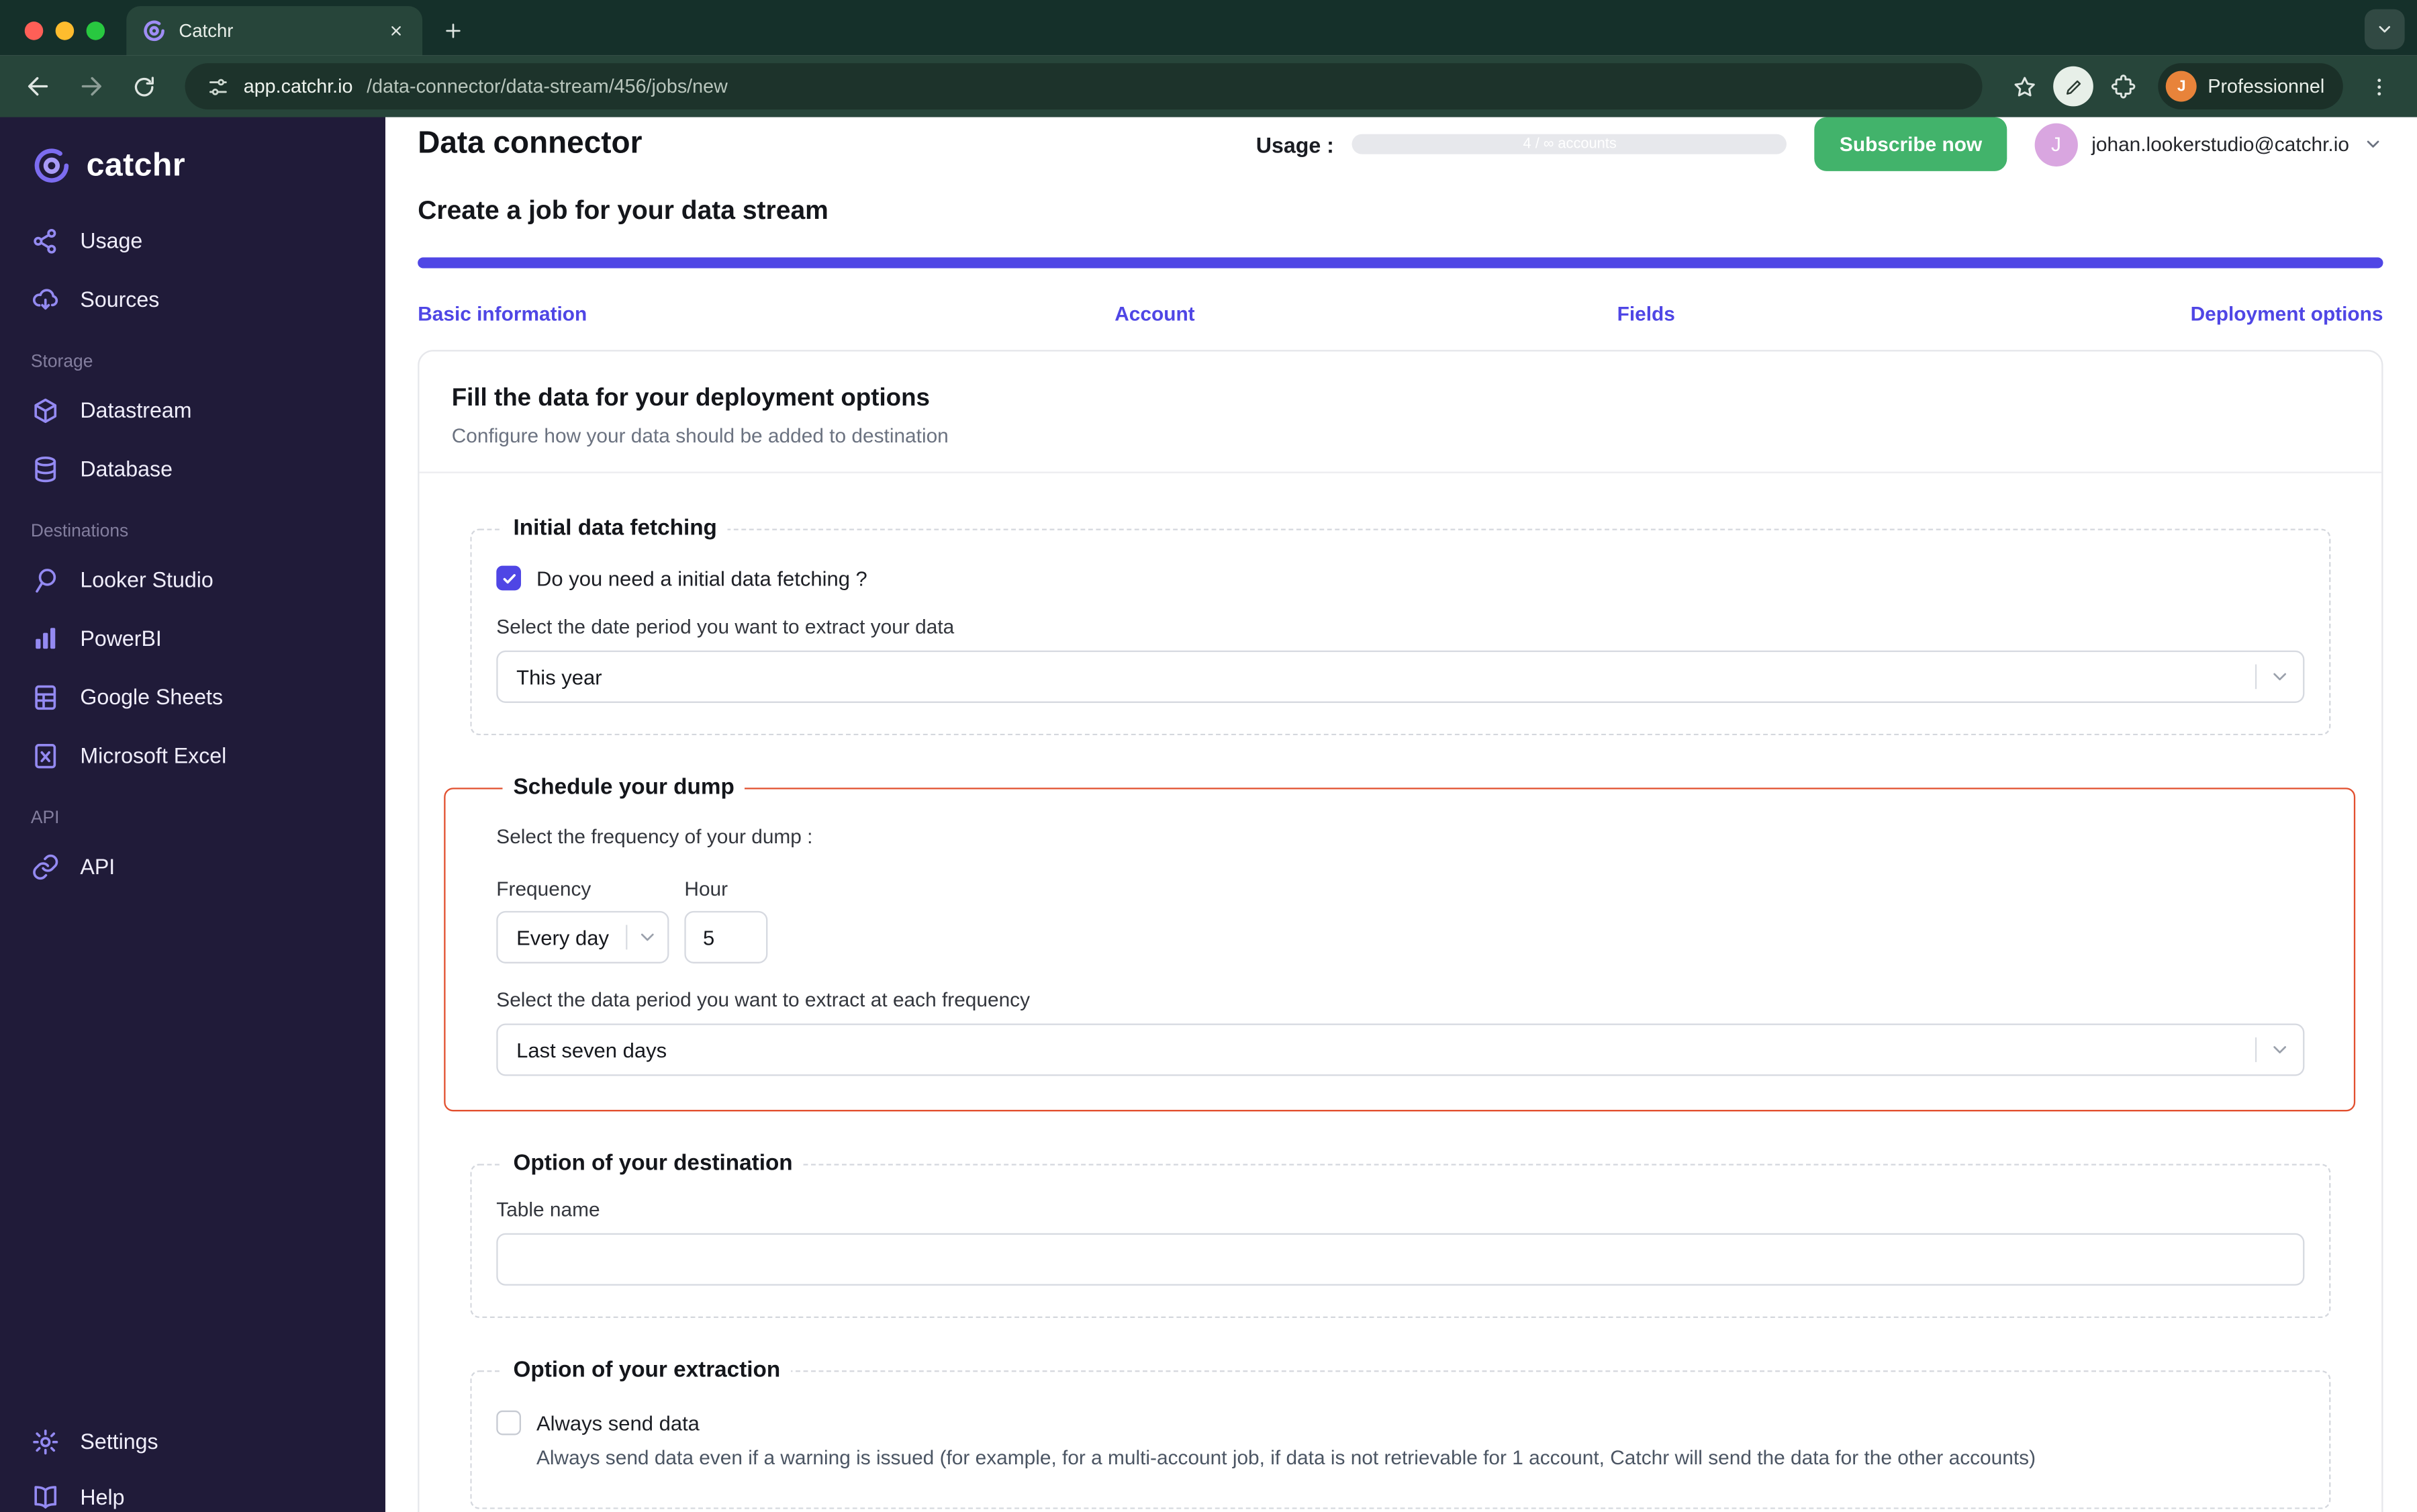 The height and width of the screenshot is (1512, 2417). I want to click on fieldset-legend: Schedule your dump, so click(624, 787).